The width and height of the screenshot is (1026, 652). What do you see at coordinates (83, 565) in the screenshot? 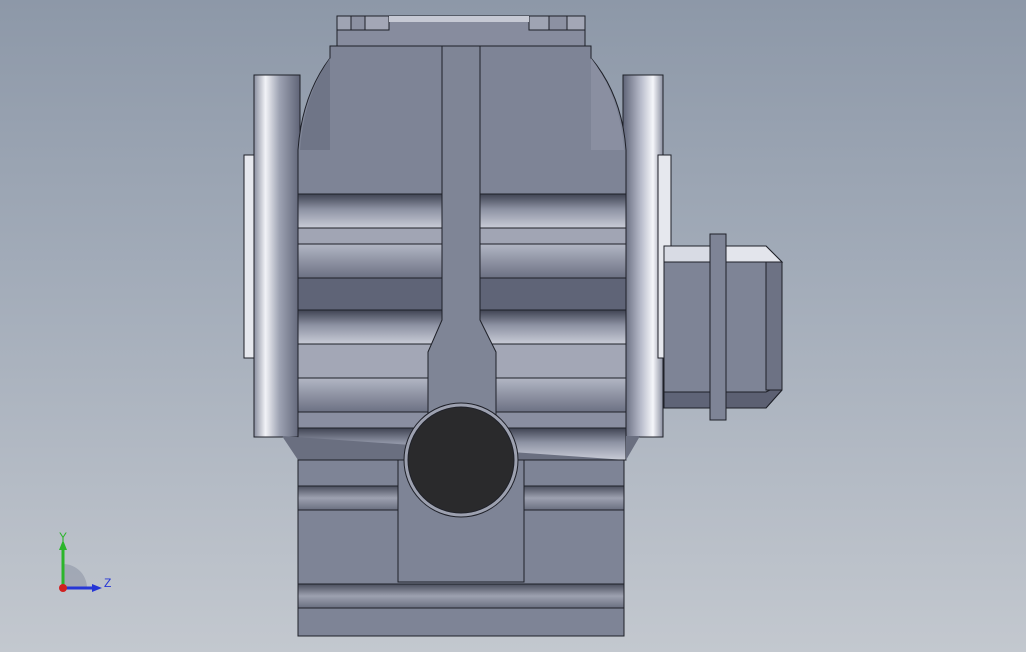
I see `axis-triad: Y Z` at bounding box center [83, 565].